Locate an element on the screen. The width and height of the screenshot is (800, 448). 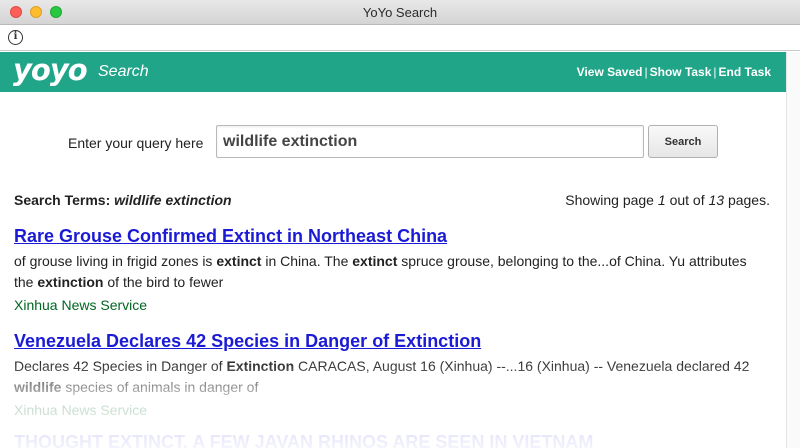
paging-mid: out of is located at coordinates (687, 200).